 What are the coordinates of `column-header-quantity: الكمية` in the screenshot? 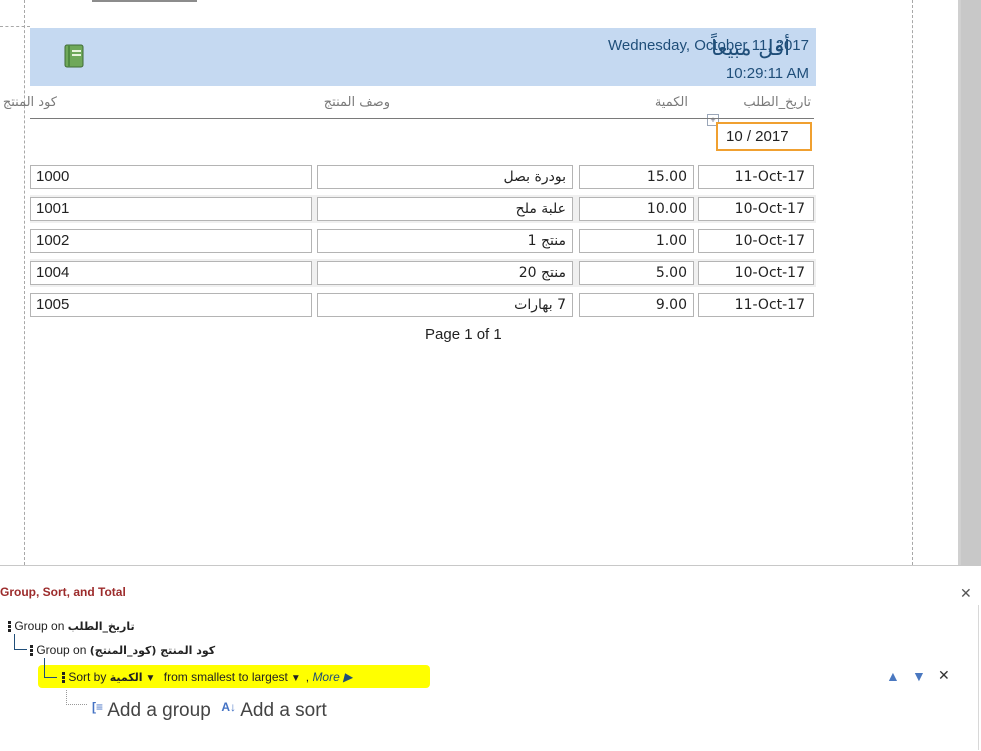 It's located at (671, 102).